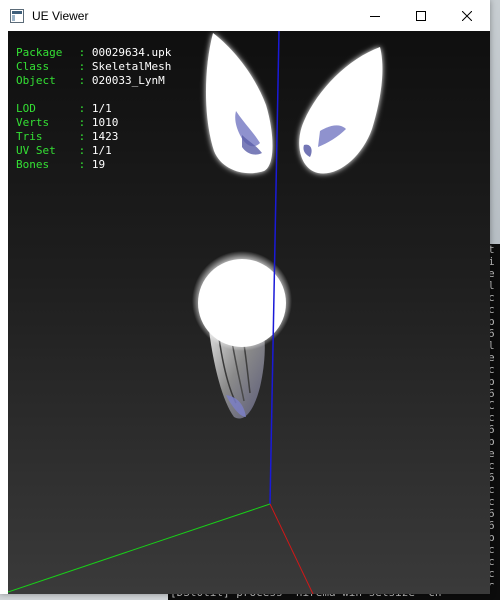  What do you see at coordinates (341, 110) in the screenshot?
I see `right-ear-mesh` at bounding box center [341, 110].